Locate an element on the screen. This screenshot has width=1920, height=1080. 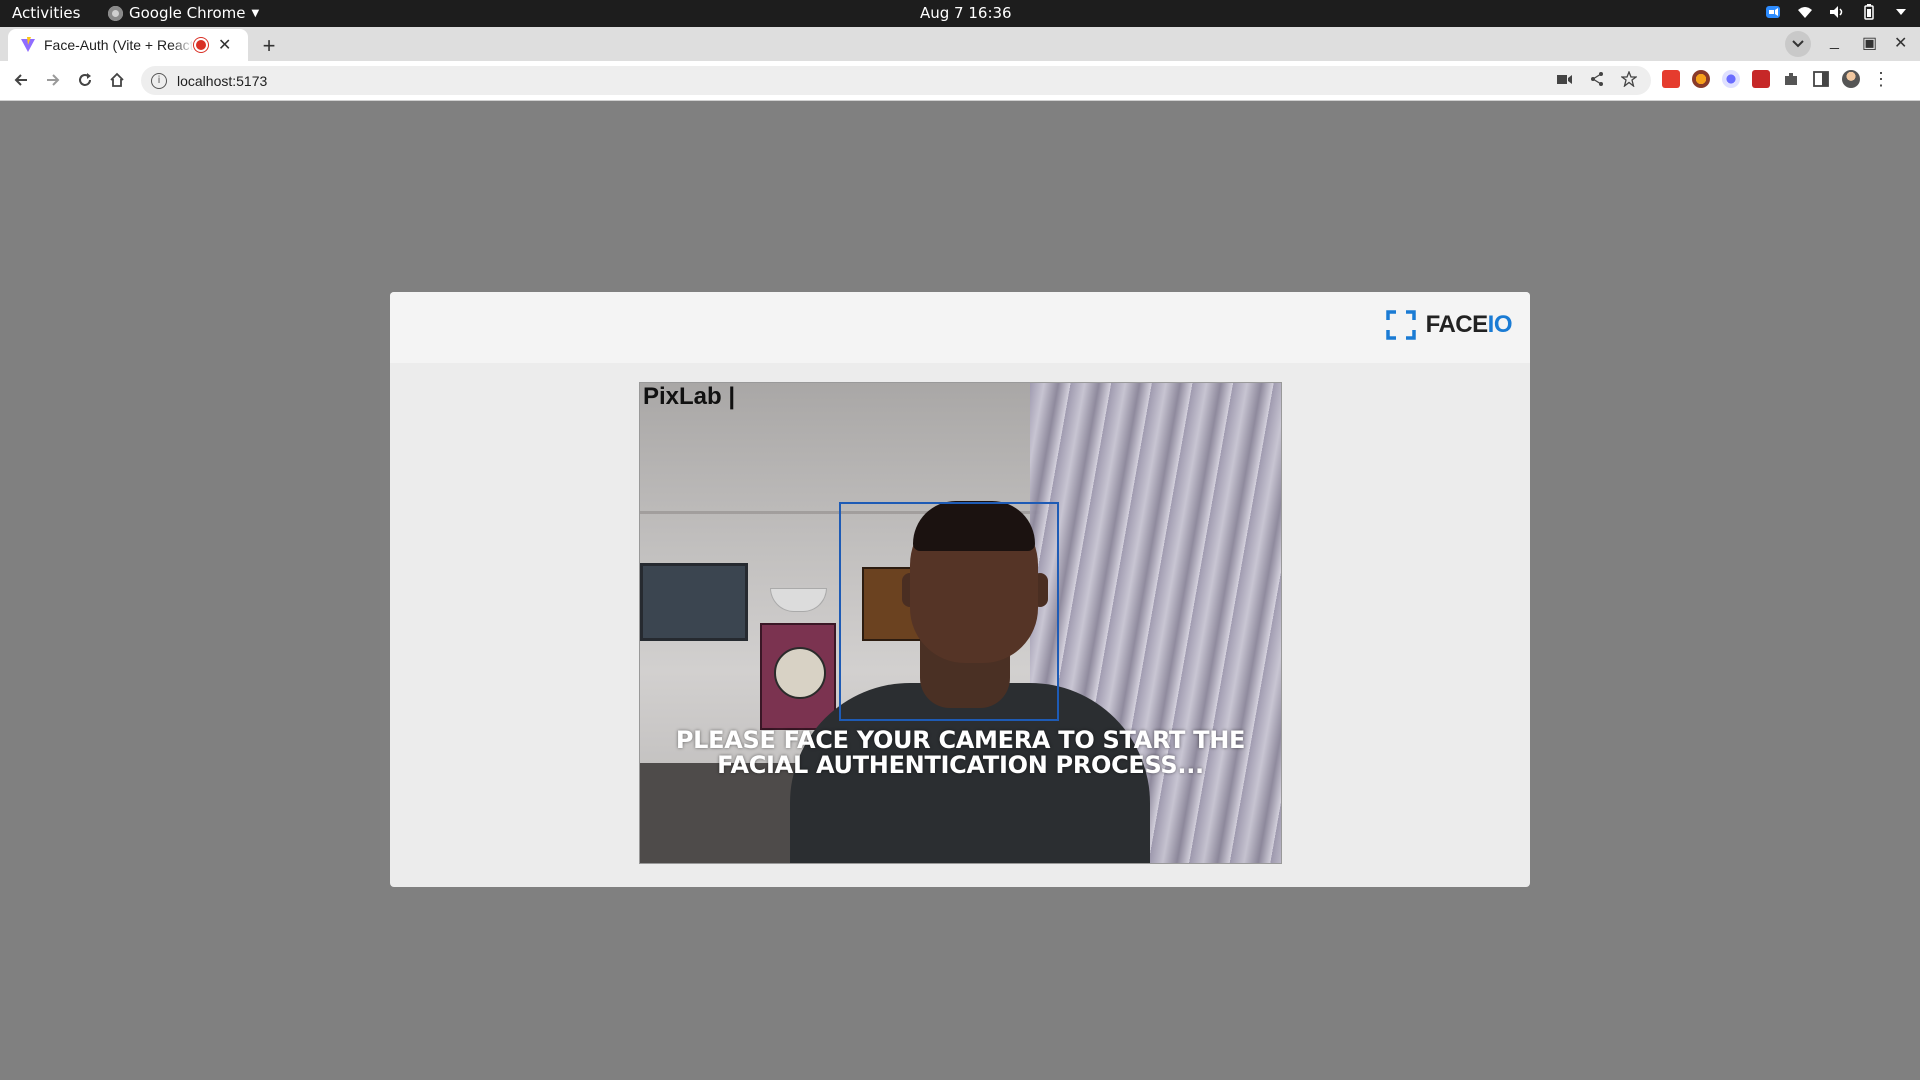
back-button is located at coordinates (21, 80).